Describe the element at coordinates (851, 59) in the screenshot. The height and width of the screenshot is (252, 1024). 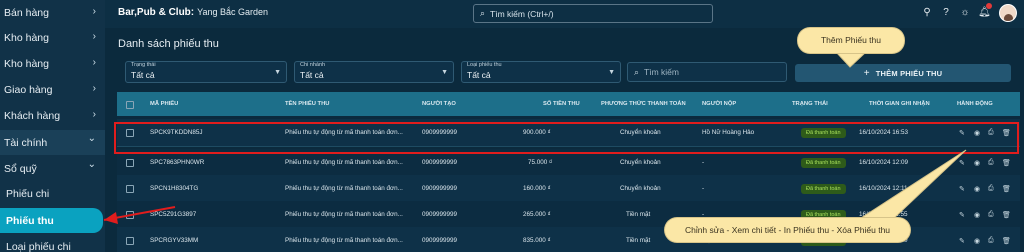
I see `add-callout-pointer` at that location.